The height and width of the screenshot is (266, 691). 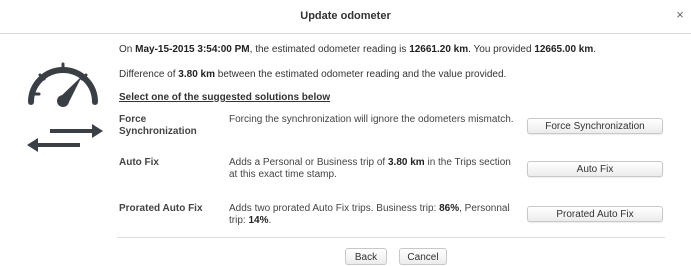 I want to click on auto-fix-label: Auto Fix, so click(x=139, y=162).